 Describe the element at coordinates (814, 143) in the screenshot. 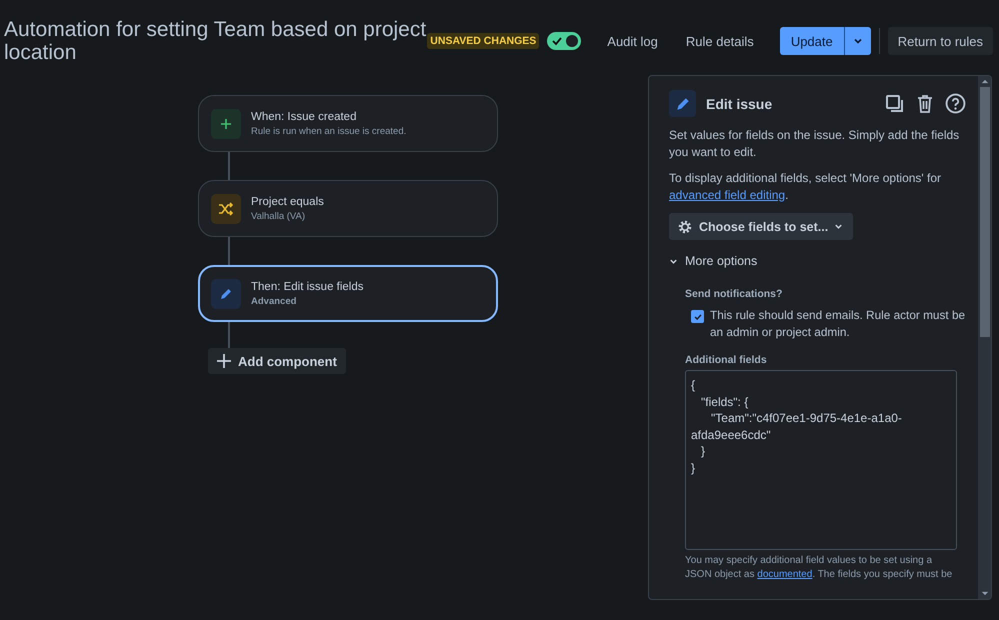

I see `panel-description: Set values for fields on the issue. Simply add the fields you want to edit.` at that location.